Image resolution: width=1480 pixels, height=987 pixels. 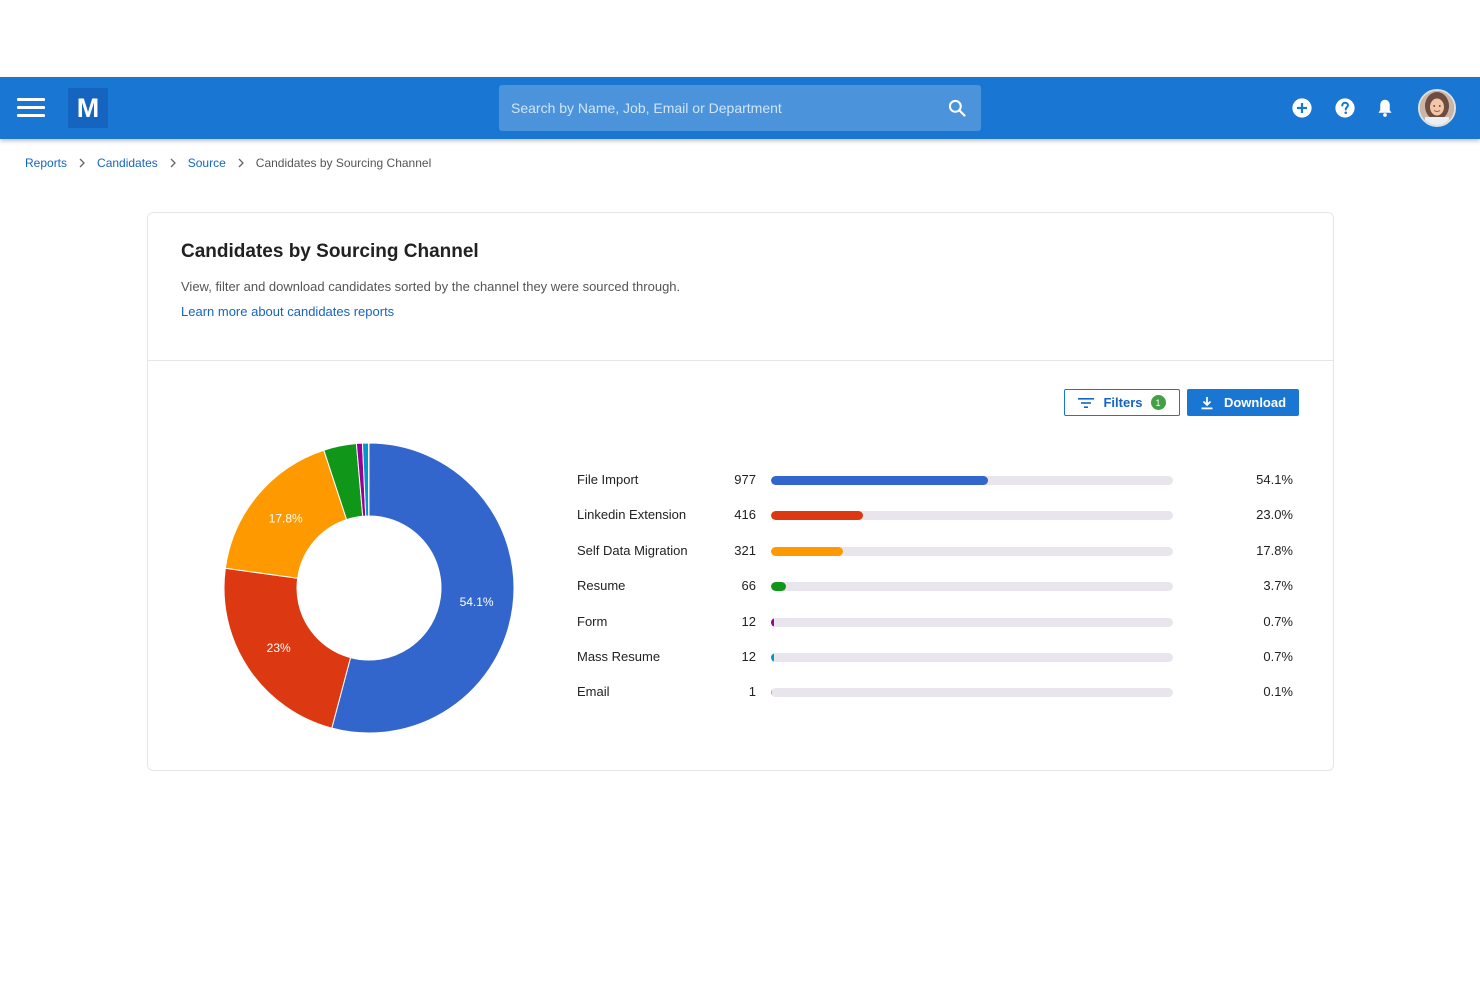 I want to click on channel-count: 416, so click(x=745, y=515).